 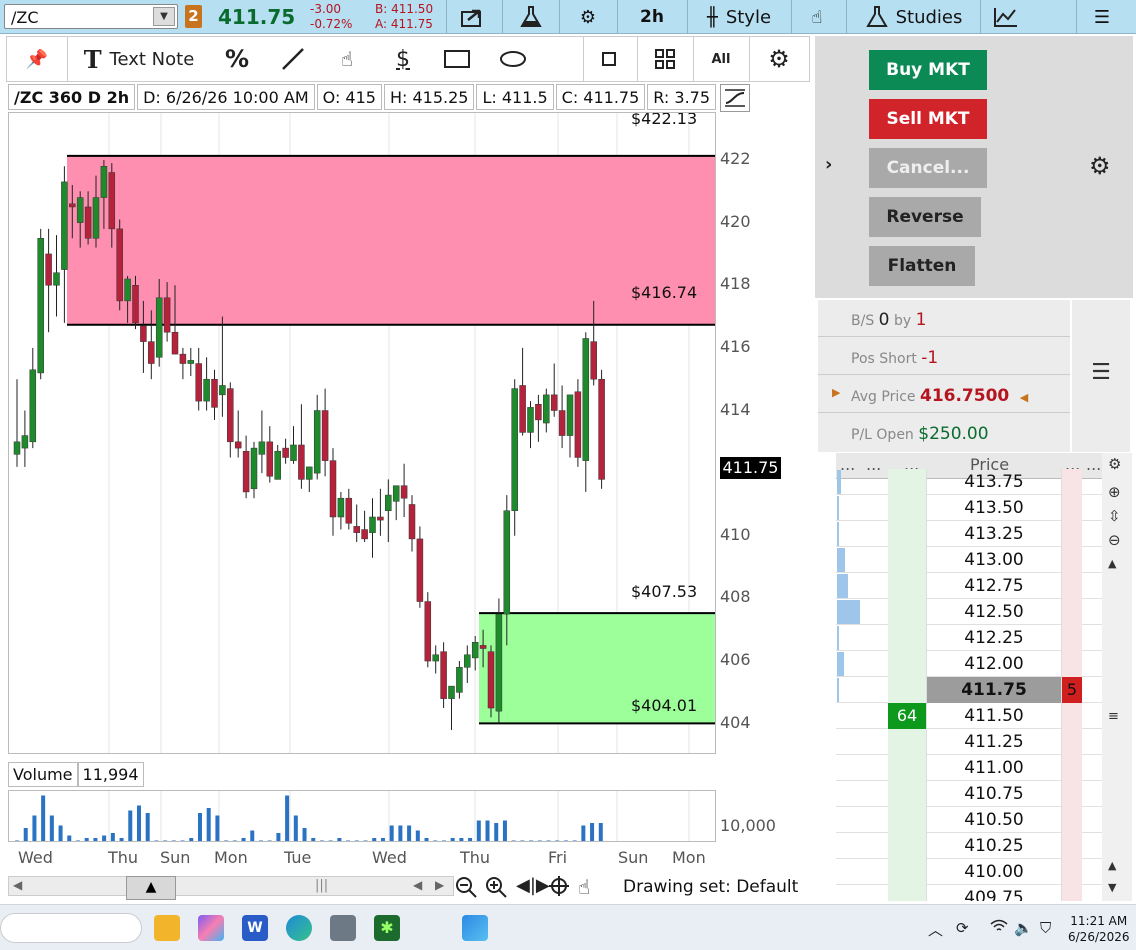 What do you see at coordinates (1114, 516) in the screenshot?
I see `ladder-center-icon: ⇳` at bounding box center [1114, 516].